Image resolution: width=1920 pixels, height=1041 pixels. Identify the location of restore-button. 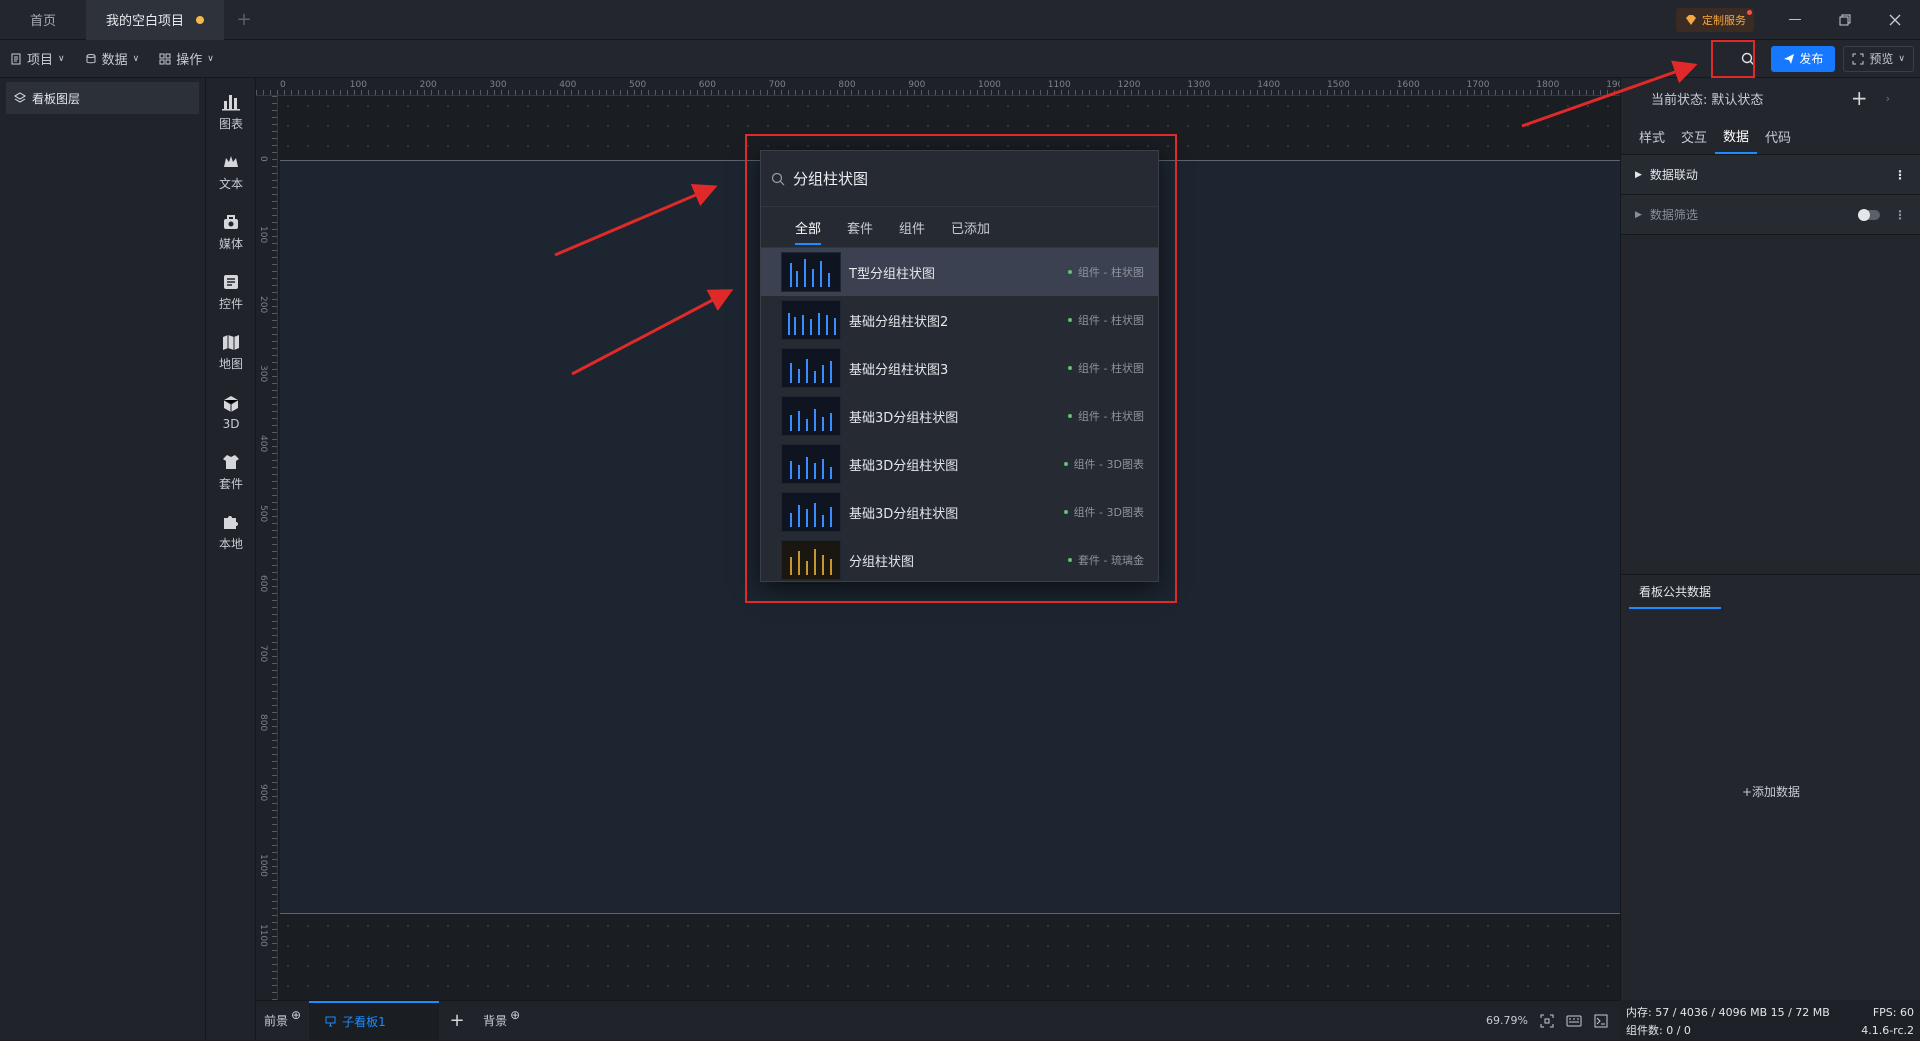
(1845, 20).